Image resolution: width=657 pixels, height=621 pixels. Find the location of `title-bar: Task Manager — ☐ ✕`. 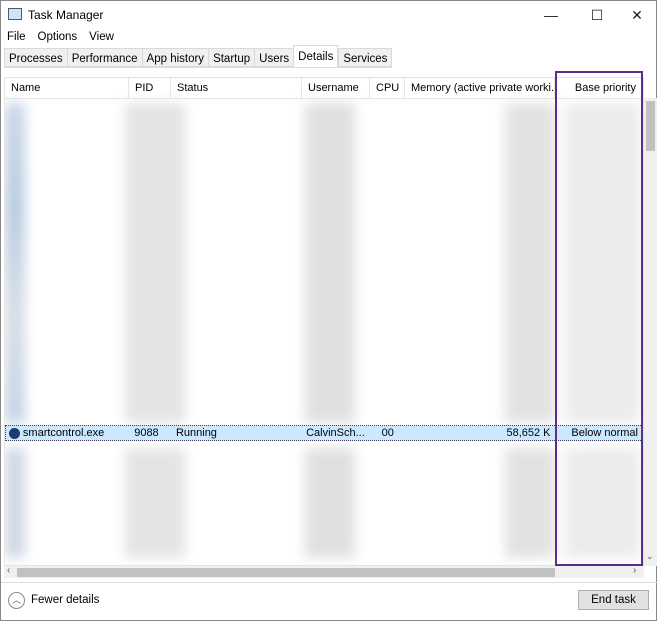

title-bar: Task Manager — ☐ ✕ is located at coordinates (329, 15).